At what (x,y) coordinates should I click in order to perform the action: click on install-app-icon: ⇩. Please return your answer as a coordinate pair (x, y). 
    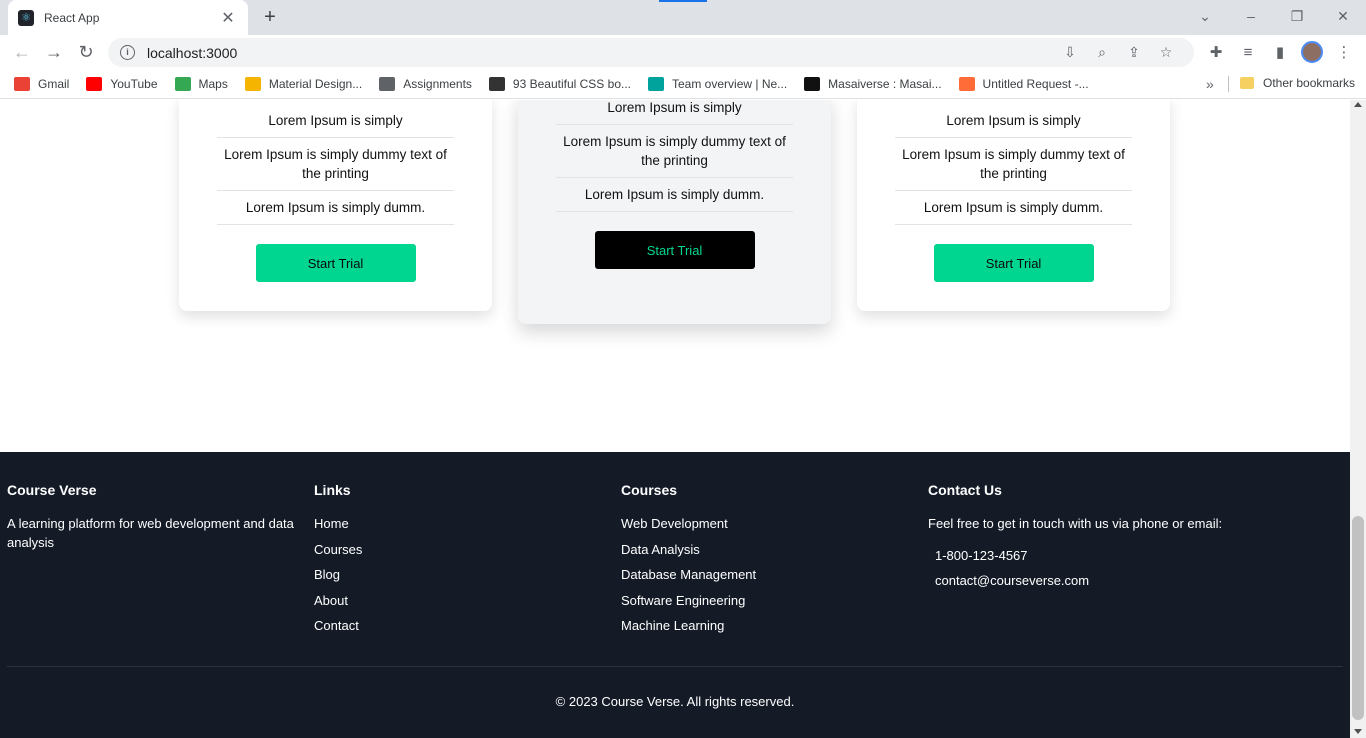
    Looking at the image, I should click on (1070, 52).